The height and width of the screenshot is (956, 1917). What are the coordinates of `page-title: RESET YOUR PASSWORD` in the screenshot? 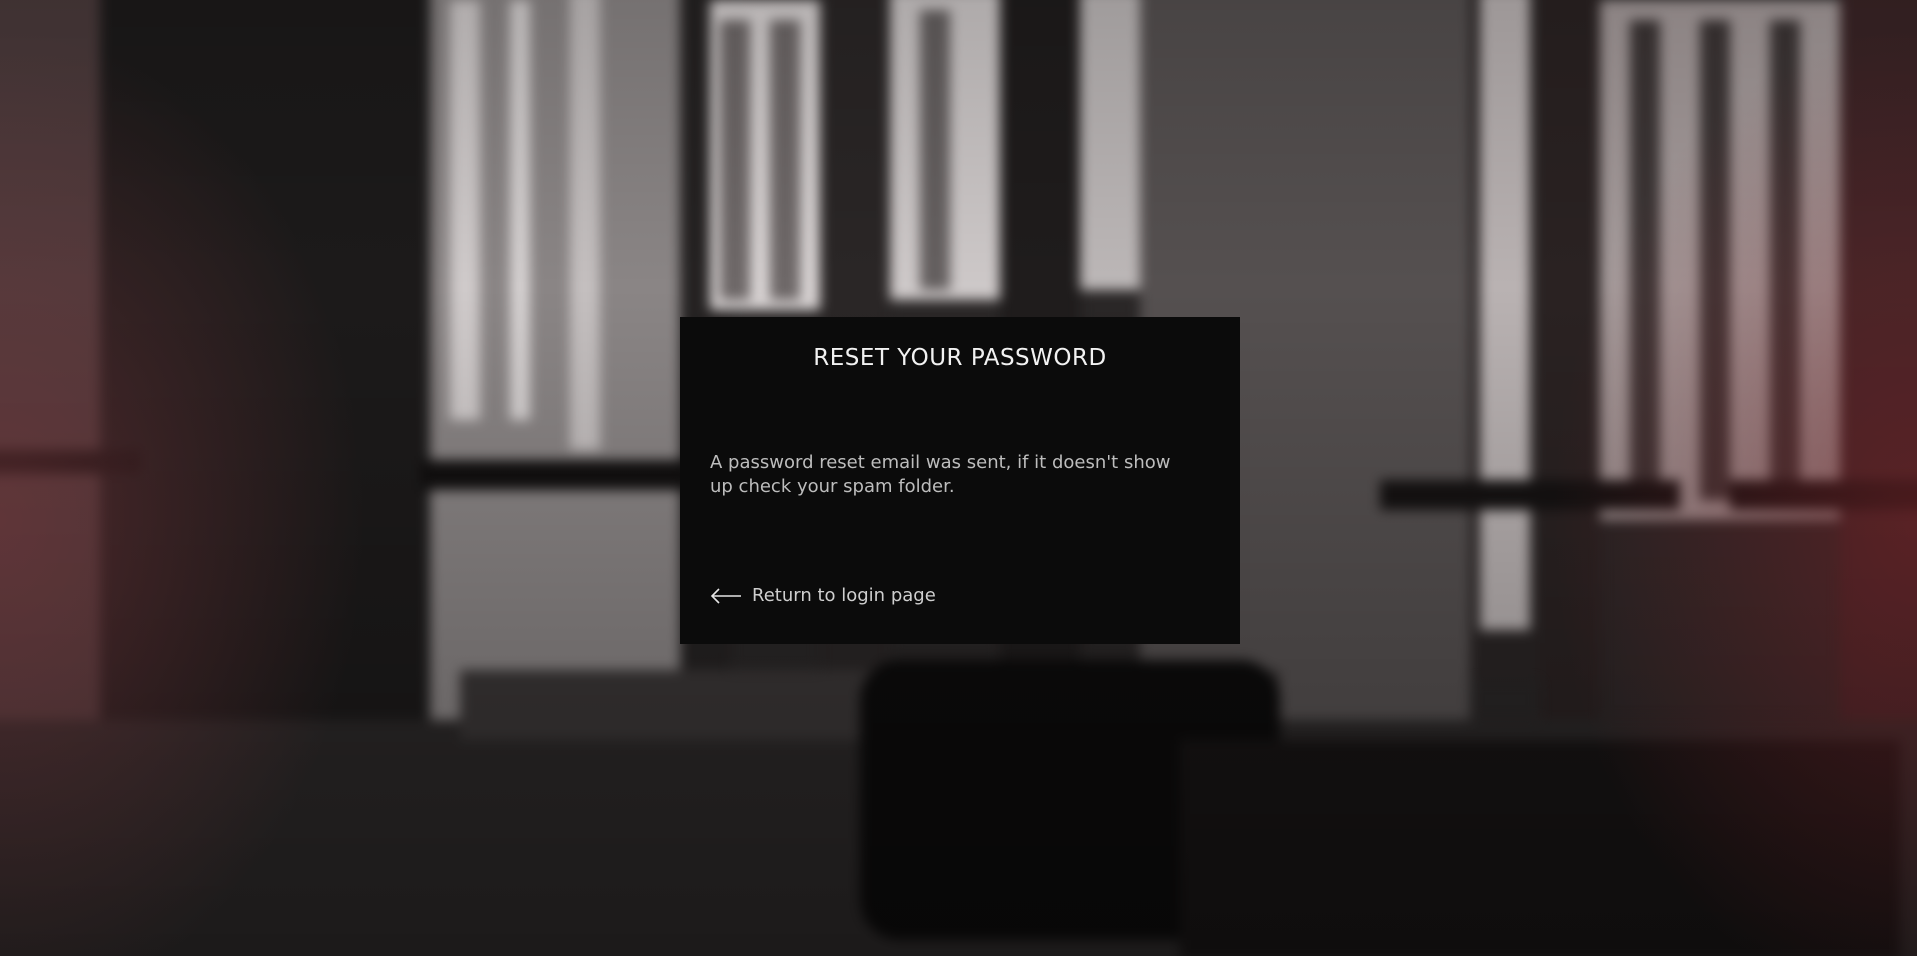 It's located at (960, 358).